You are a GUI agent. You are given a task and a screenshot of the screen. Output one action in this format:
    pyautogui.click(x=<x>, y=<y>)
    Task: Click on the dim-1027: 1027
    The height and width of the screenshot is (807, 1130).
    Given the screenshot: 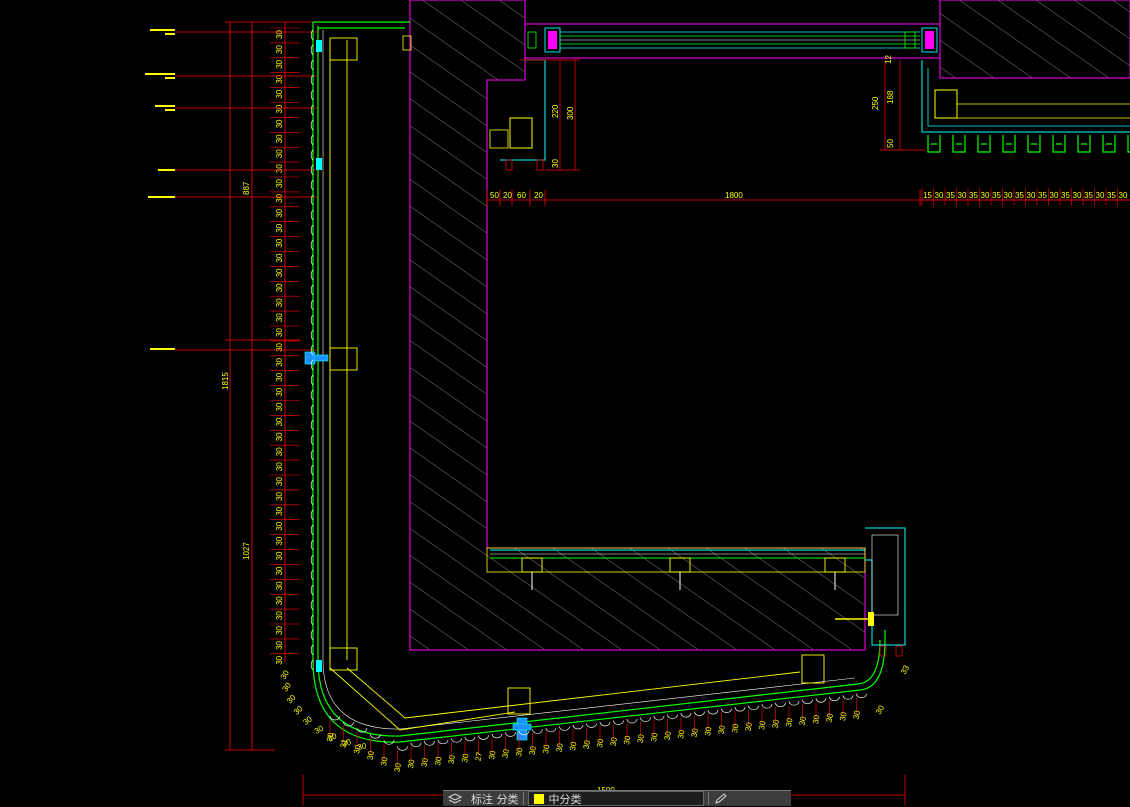 What is the action you would take?
    pyautogui.click(x=246, y=551)
    